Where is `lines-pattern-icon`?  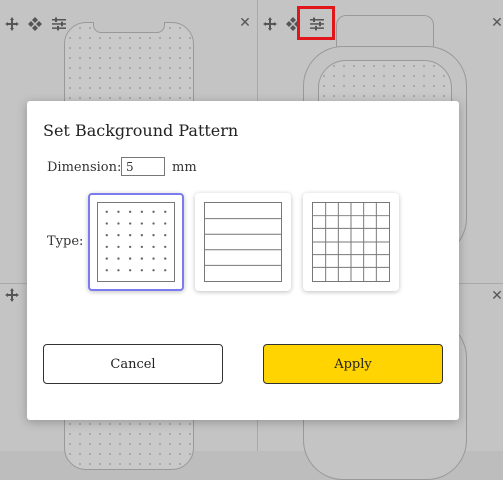
lines-pattern-icon is located at coordinates (243, 242).